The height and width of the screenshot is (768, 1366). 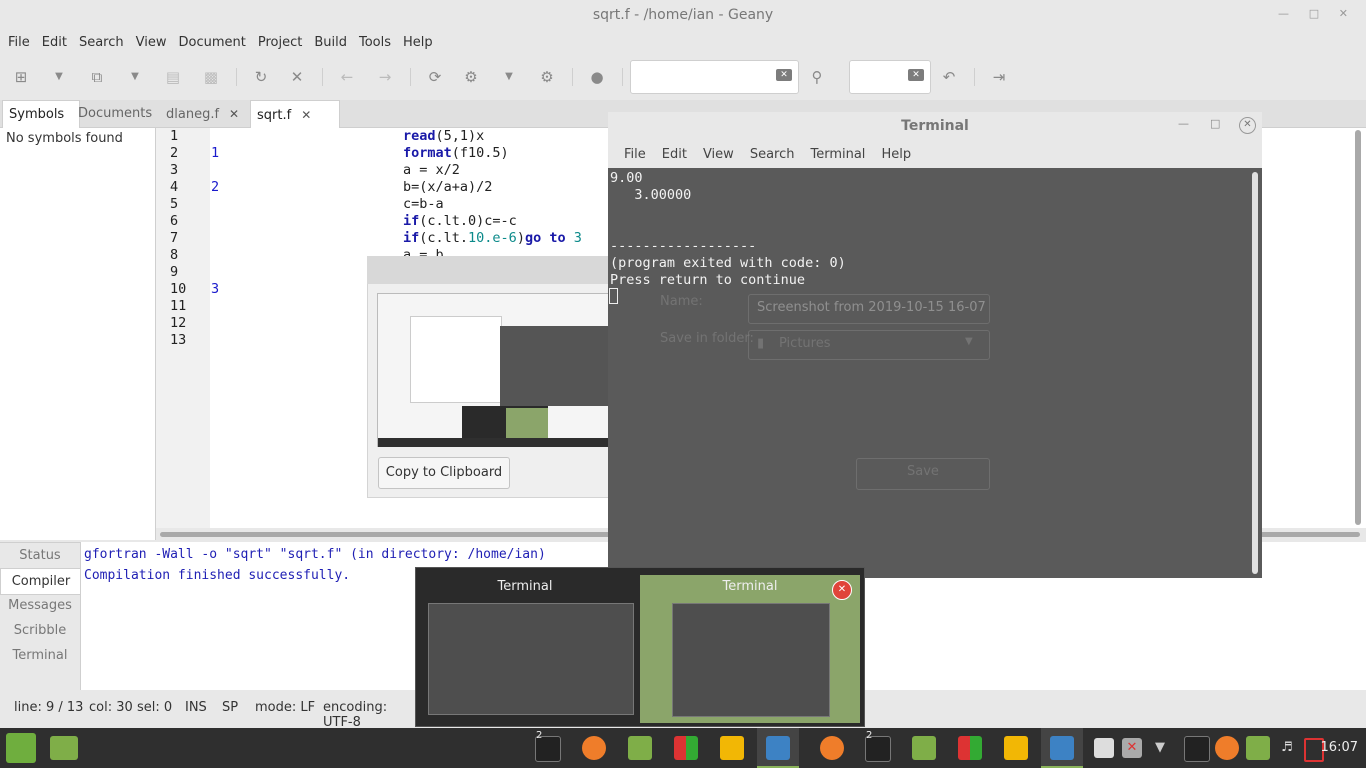 What do you see at coordinates (547, 77) in the screenshot?
I see `run-icon: ⚙` at bounding box center [547, 77].